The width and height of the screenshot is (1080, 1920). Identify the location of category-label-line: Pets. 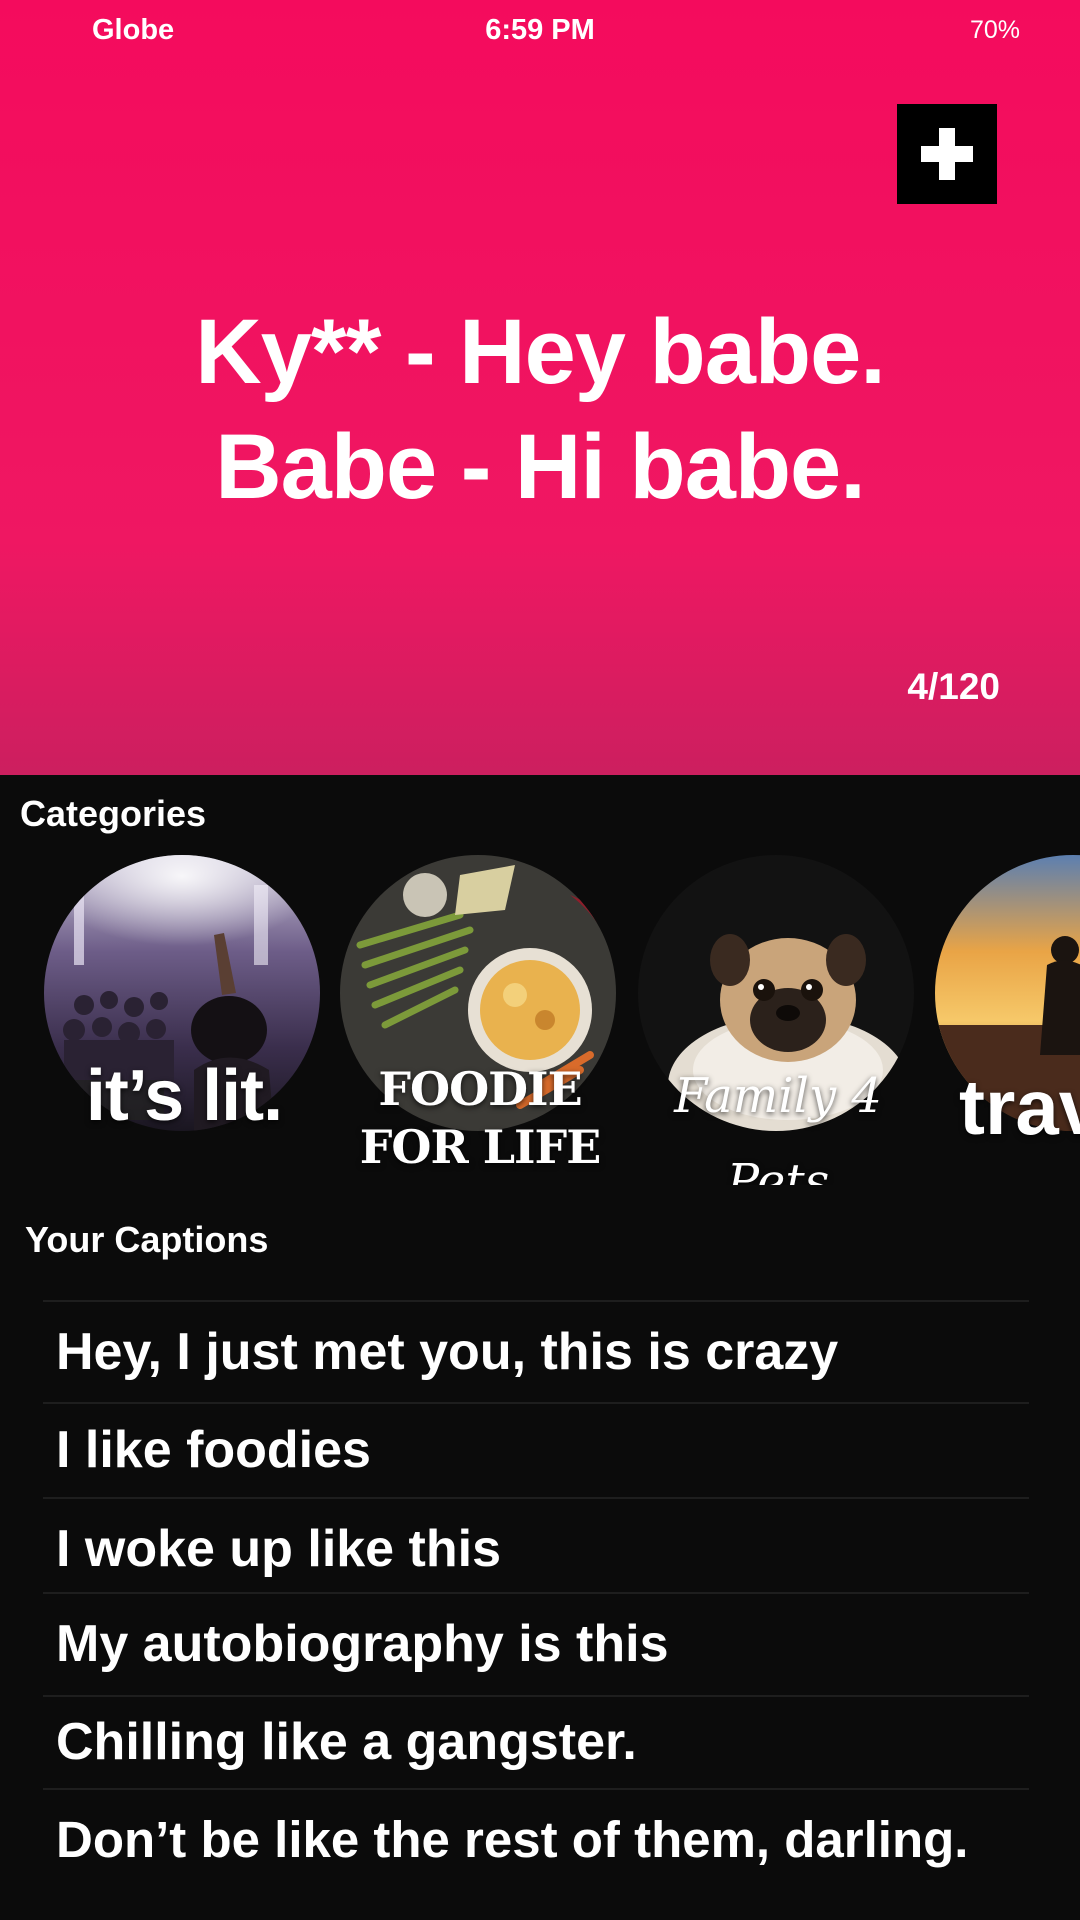
(778, 1169).